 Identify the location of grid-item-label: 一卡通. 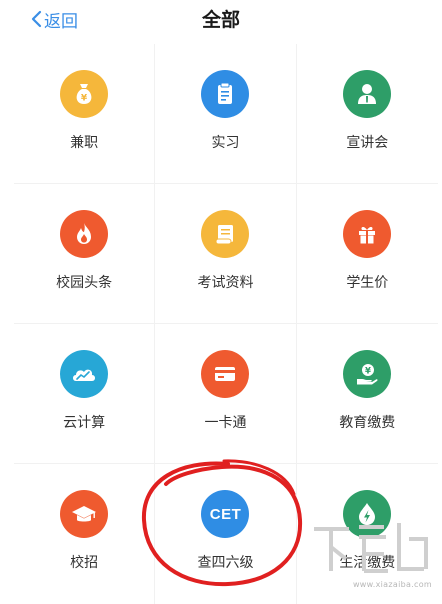
(225, 423).